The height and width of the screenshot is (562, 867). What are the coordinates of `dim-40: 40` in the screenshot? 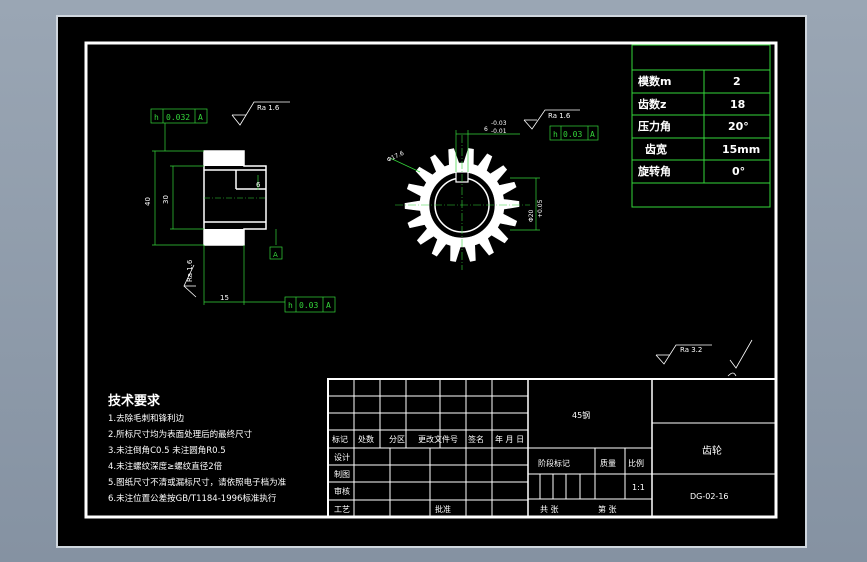 It's located at (148, 201).